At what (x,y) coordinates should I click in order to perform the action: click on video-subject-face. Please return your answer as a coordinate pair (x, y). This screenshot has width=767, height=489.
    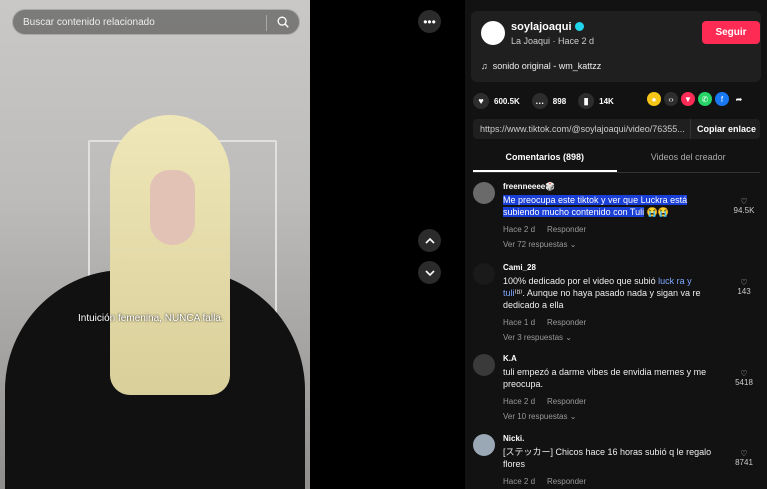
    Looking at the image, I should click on (172, 207).